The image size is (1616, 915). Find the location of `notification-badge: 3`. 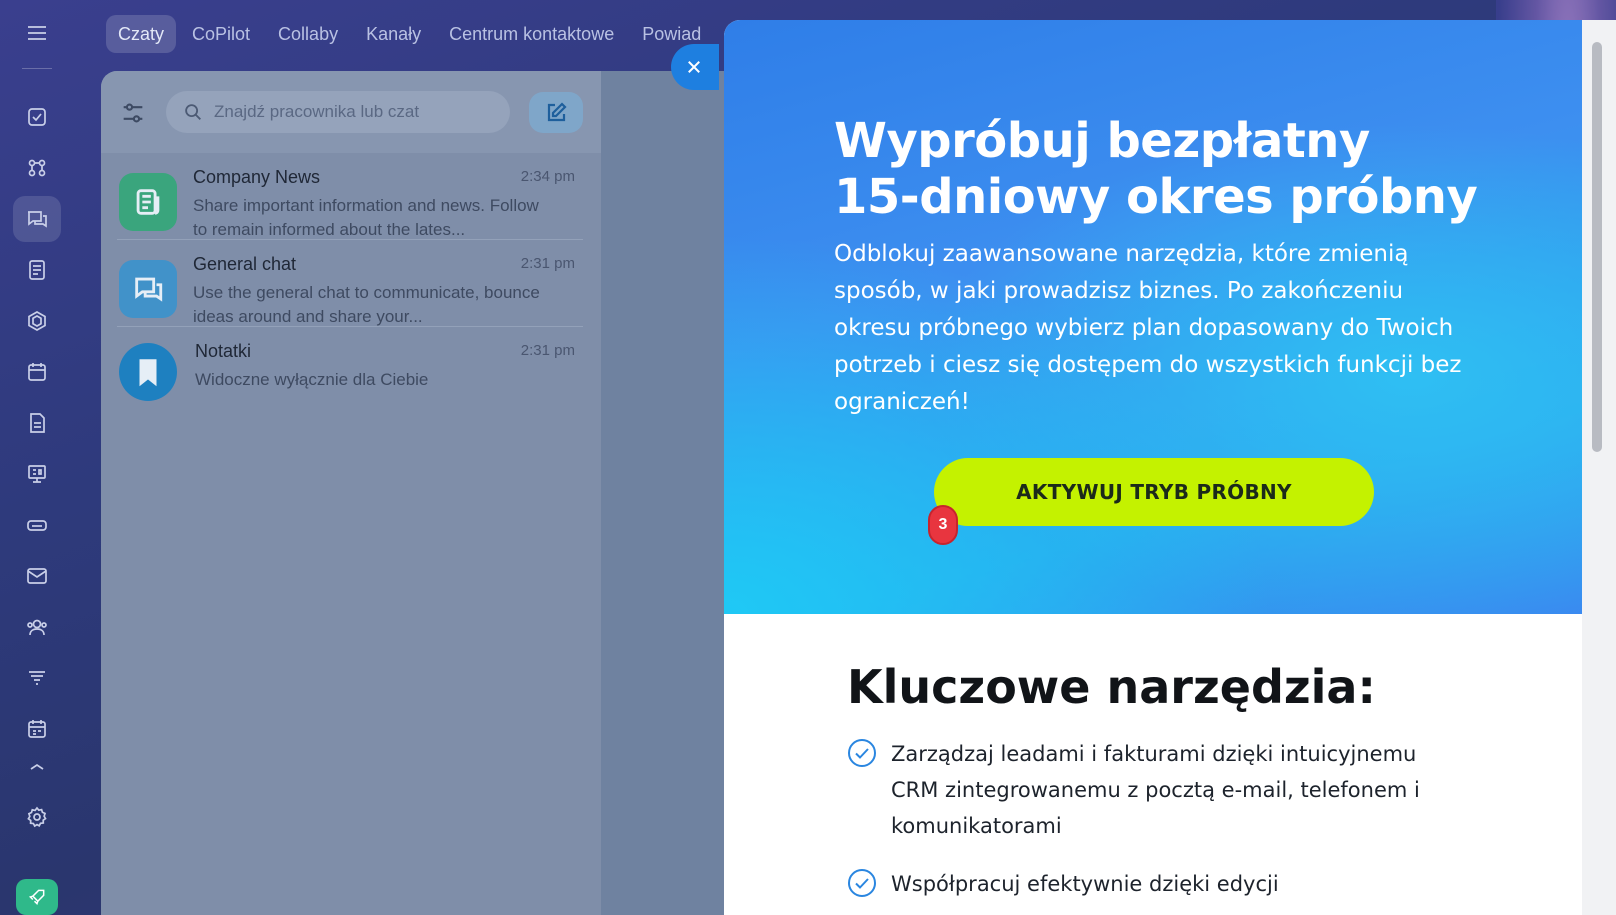

notification-badge: 3 is located at coordinates (943, 525).